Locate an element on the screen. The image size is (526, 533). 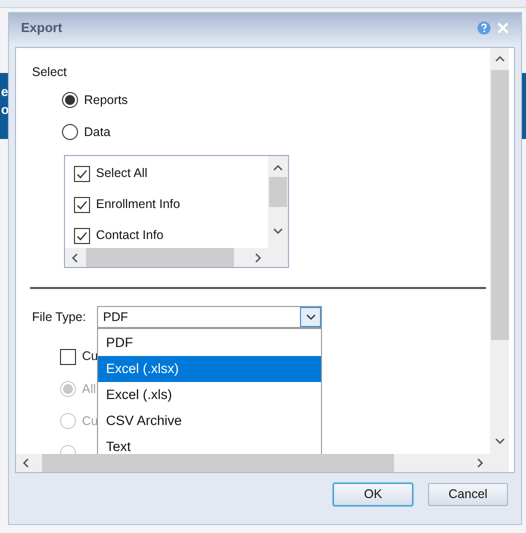
dialog-button: Cancel is located at coordinates (468, 494).